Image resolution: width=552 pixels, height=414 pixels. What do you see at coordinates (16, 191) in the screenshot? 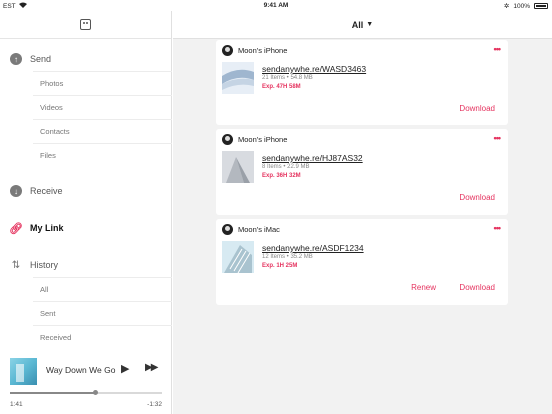
I see `receive-arrow-down-icon: ↓` at bounding box center [16, 191].